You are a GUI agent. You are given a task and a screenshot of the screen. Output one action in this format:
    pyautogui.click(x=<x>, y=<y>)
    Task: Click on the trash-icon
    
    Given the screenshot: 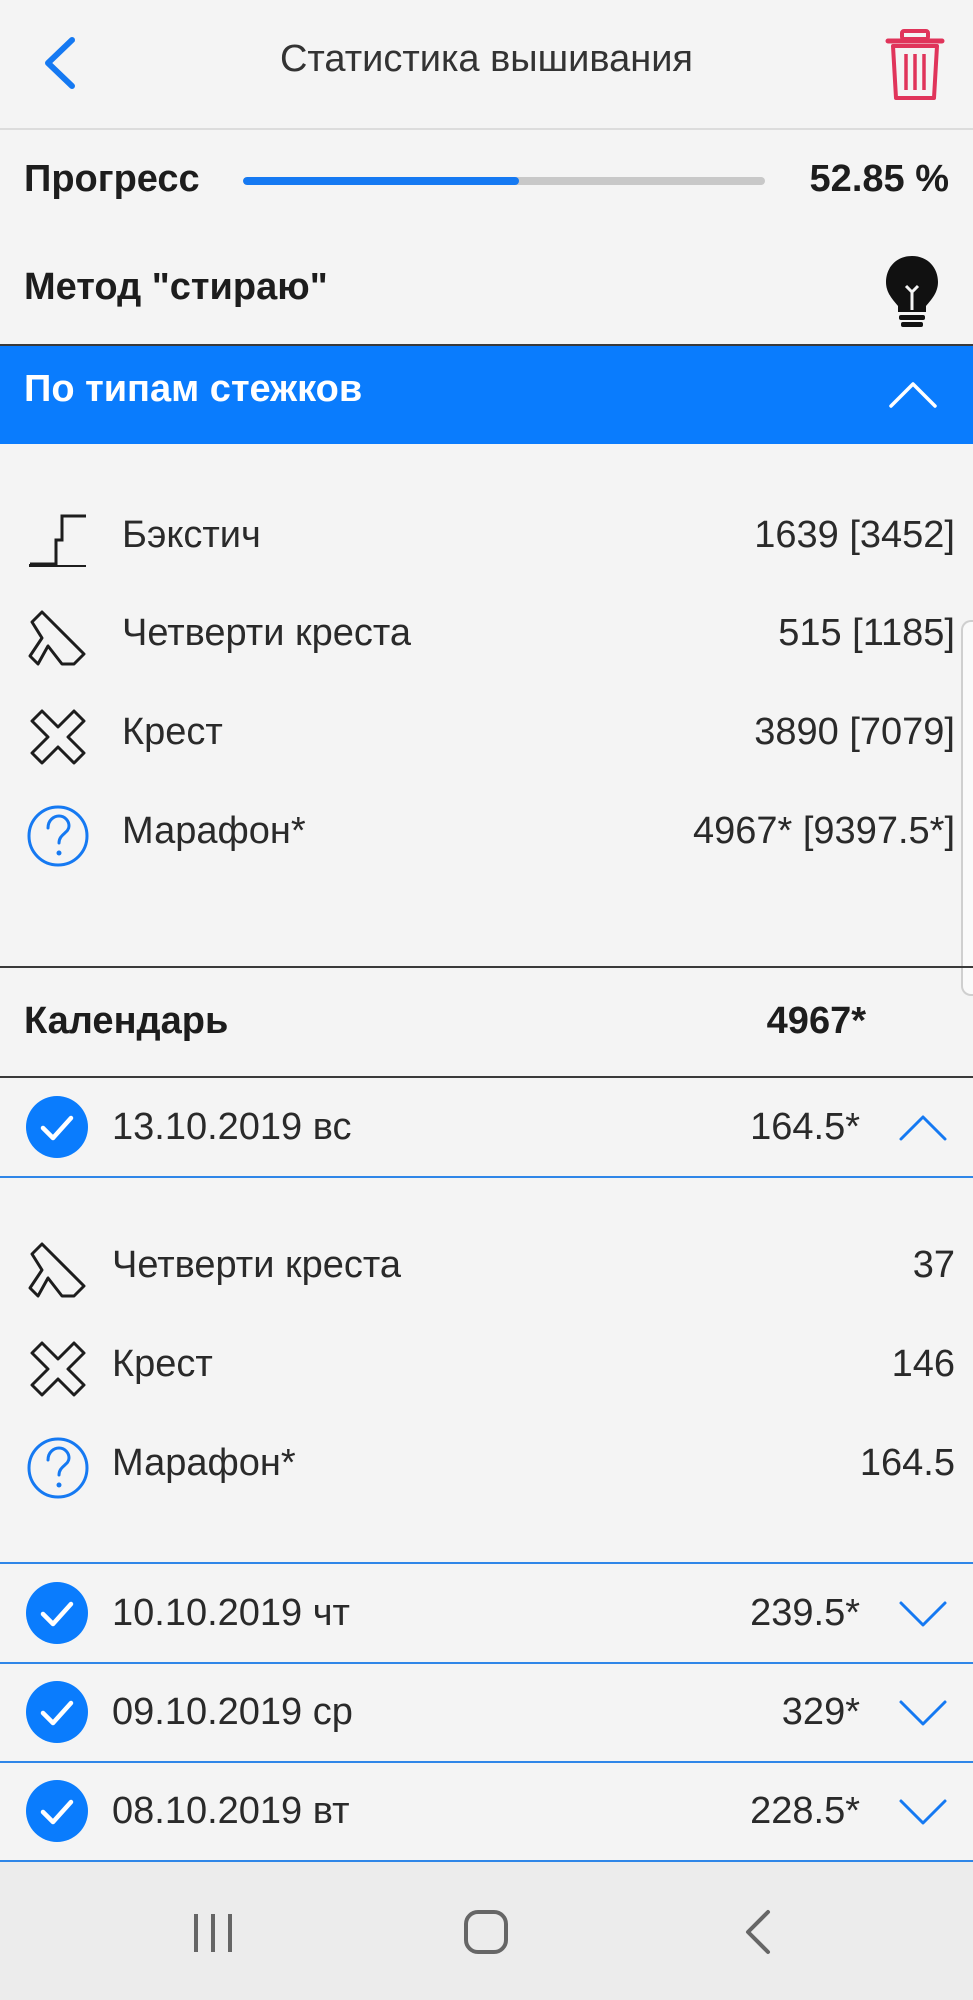 What is the action you would take?
    pyautogui.click(x=915, y=64)
    